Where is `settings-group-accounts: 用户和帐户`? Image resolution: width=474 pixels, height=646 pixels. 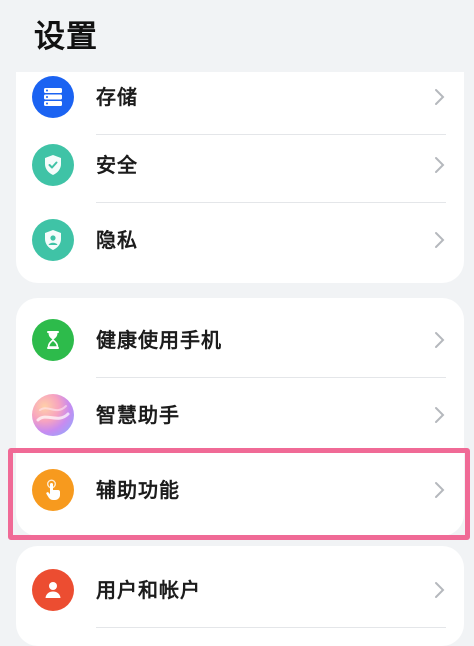
settings-group-accounts: 用户和帐户 is located at coordinates (240, 596).